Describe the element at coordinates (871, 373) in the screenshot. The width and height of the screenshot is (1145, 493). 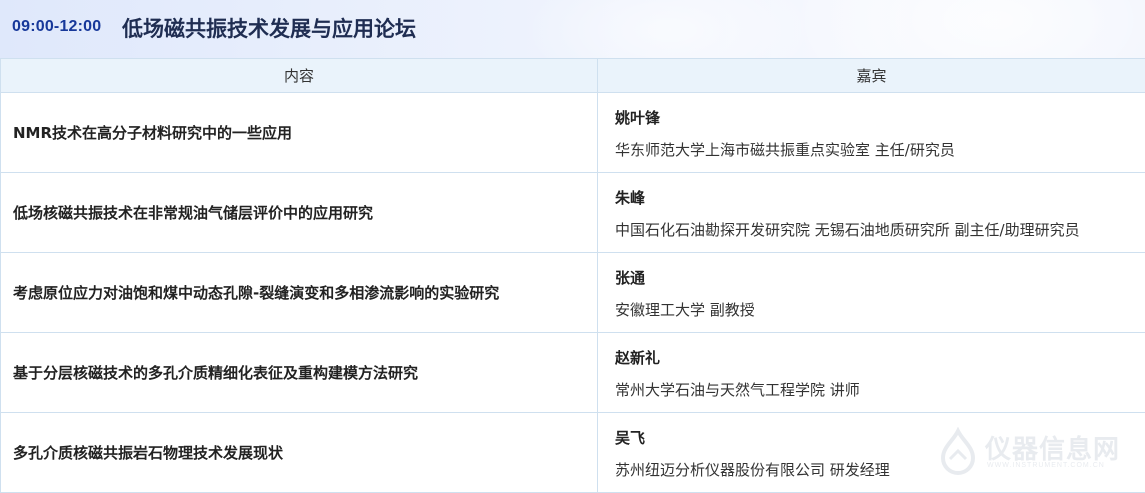
I see `guest-cell: 赵新礼 常州大学石油与天然气工程学院 讲师` at that location.